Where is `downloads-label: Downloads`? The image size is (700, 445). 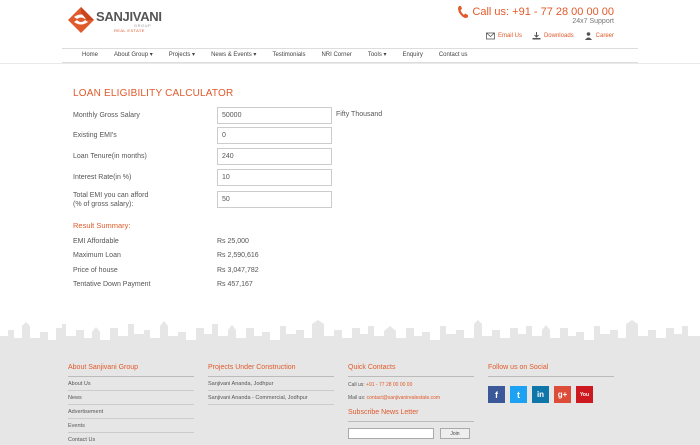
downloads-label: Downloads is located at coordinates (558, 36).